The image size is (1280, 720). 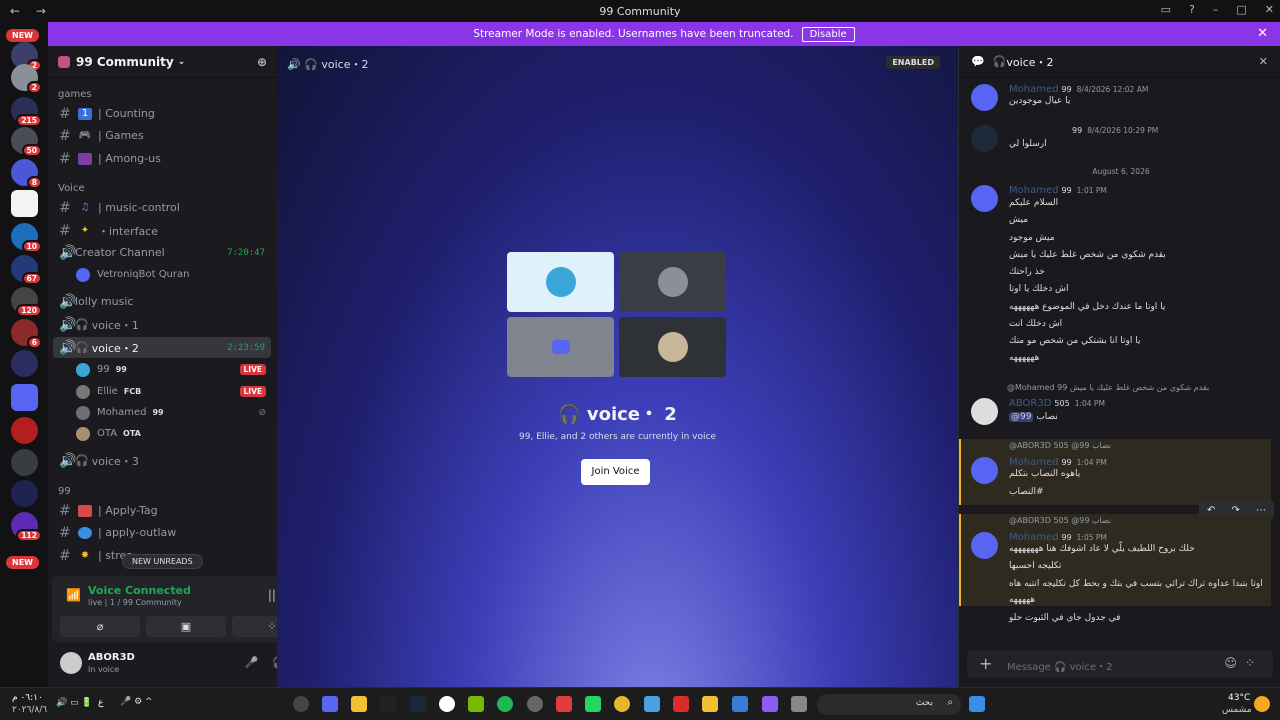 I want to click on taskbar-search: بحث ⌕, so click(x=889, y=704).